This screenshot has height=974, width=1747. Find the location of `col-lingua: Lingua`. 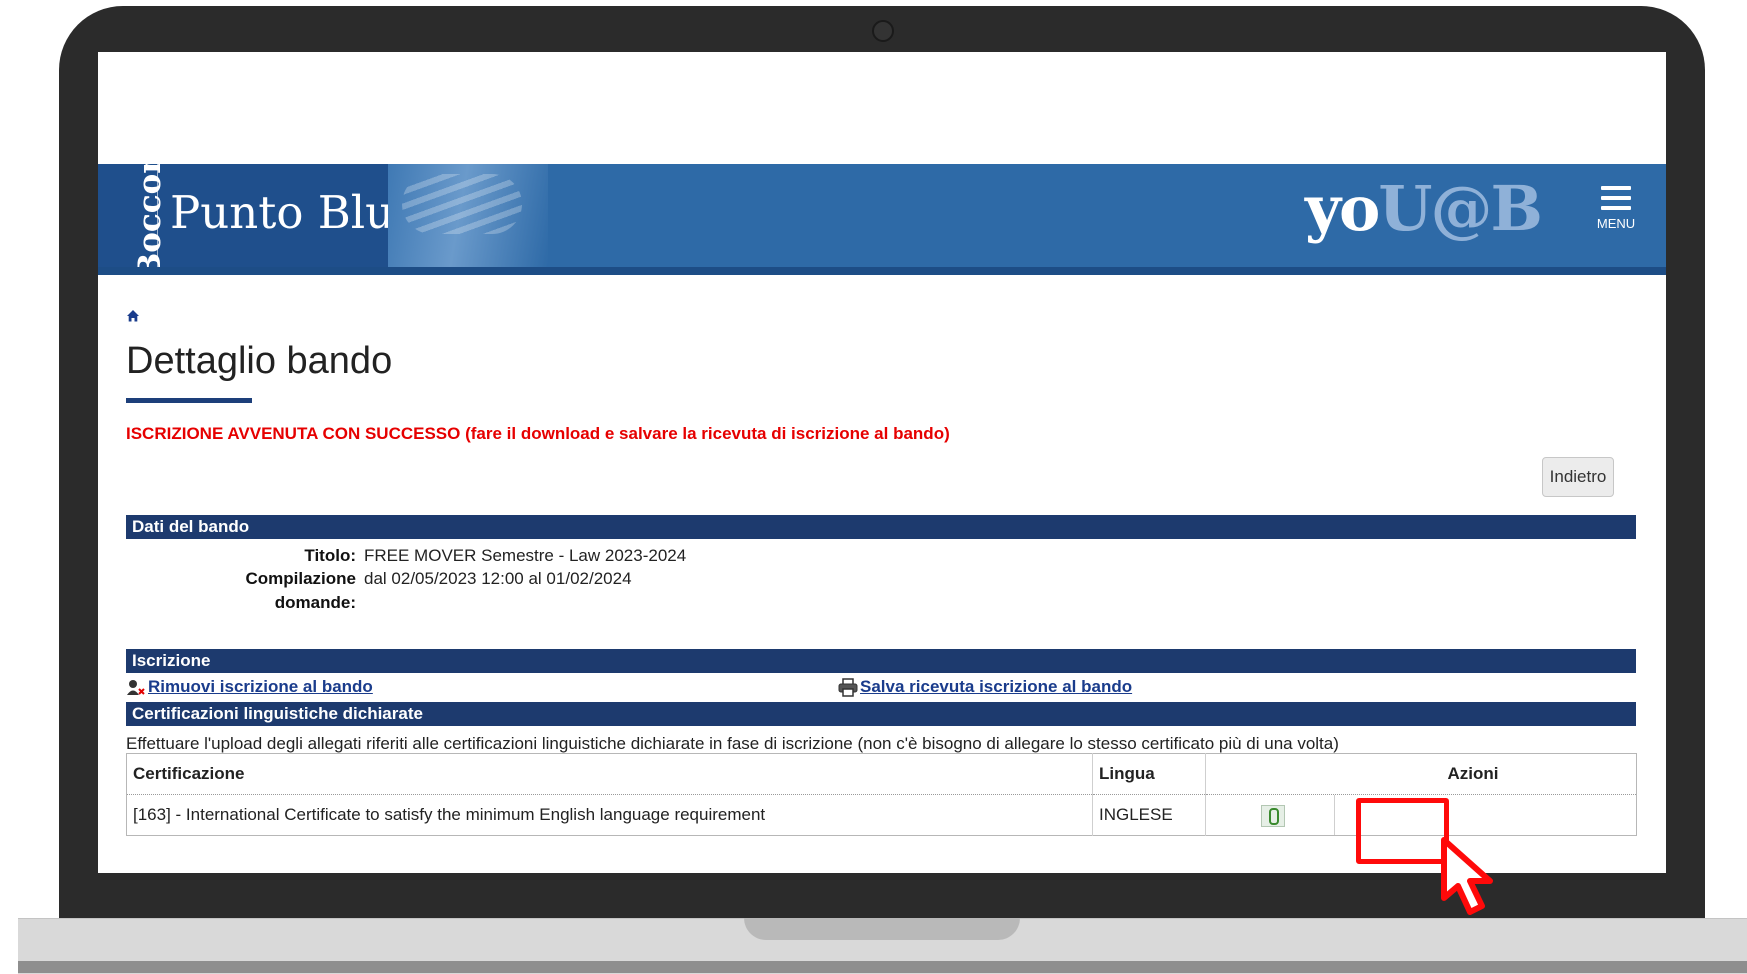

col-lingua: Lingua is located at coordinates (1149, 774).